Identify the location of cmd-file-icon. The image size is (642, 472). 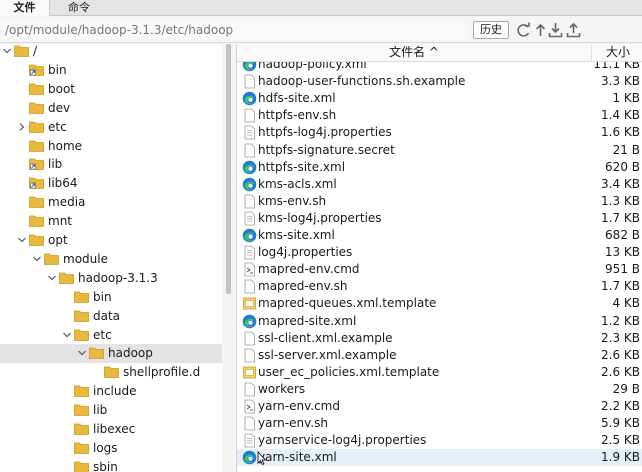
(249, 269).